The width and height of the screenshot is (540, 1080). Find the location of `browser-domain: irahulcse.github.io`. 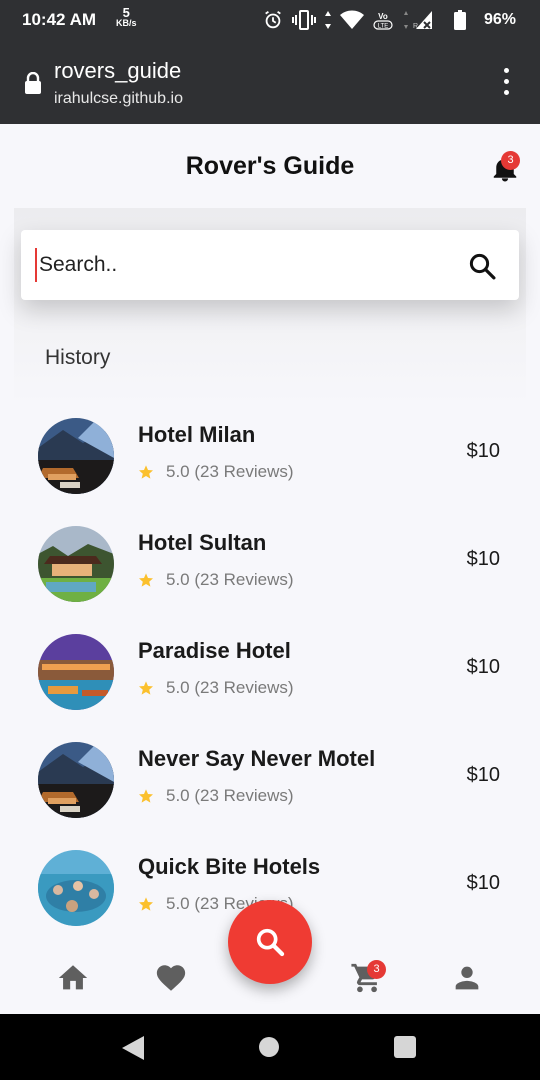

browser-domain: irahulcse.github.io is located at coordinates (118, 98).